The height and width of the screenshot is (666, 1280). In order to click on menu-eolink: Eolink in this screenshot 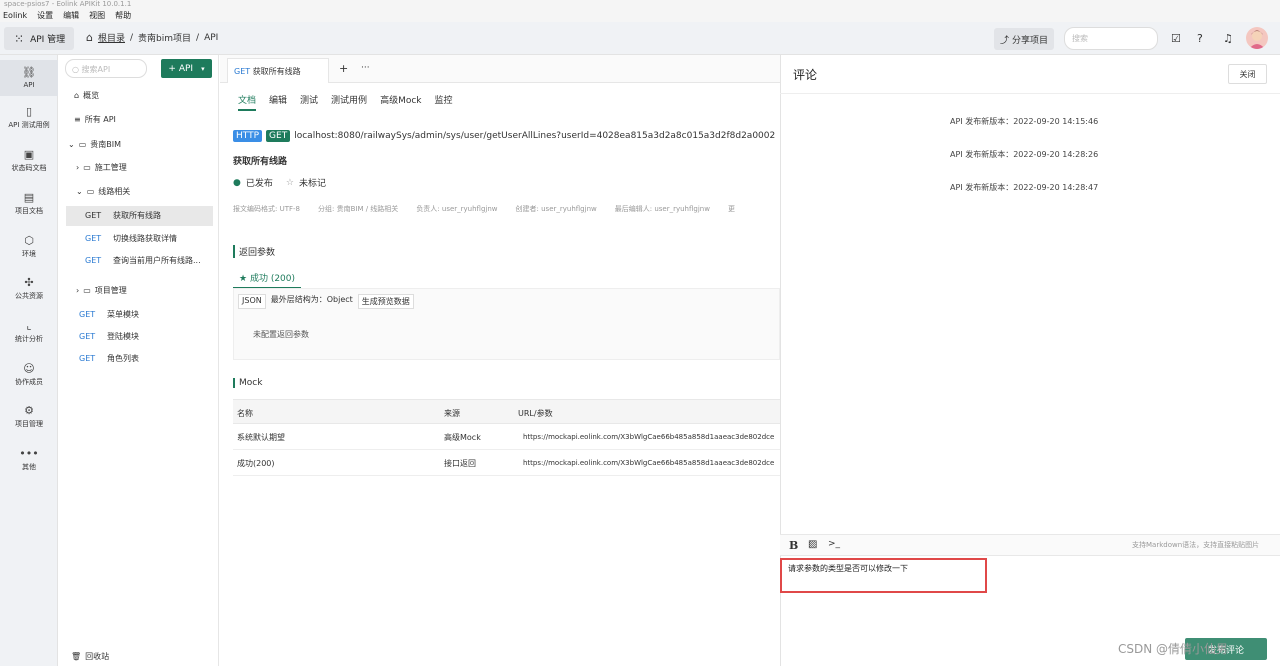, I will do `click(15, 15)`.